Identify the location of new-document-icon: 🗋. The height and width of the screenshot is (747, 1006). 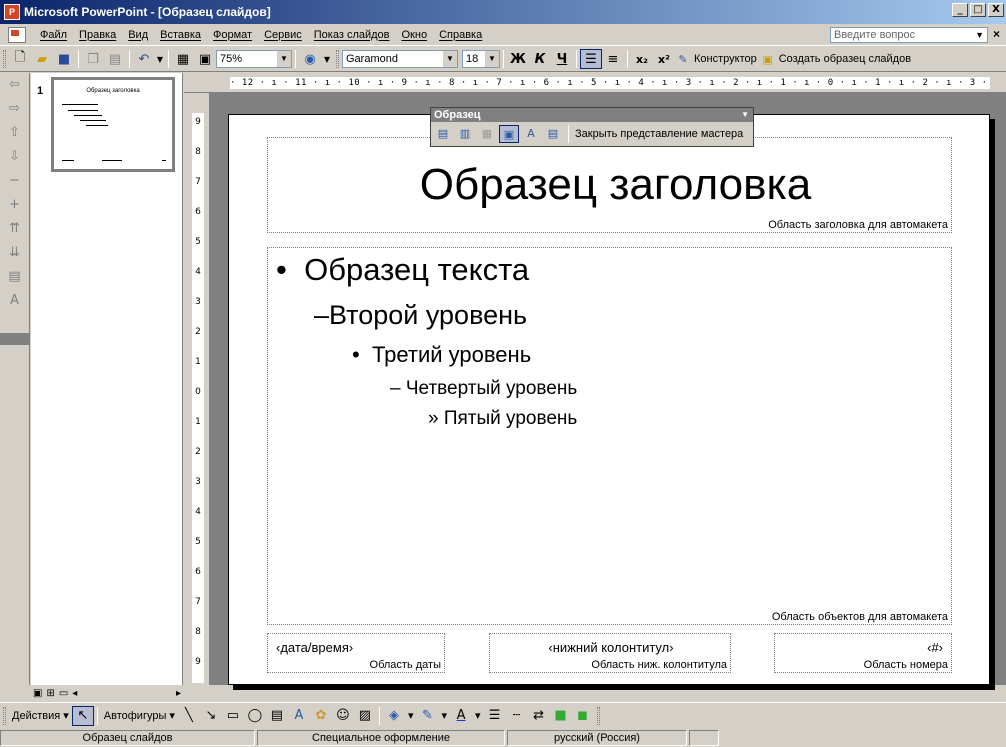
(20, 59).